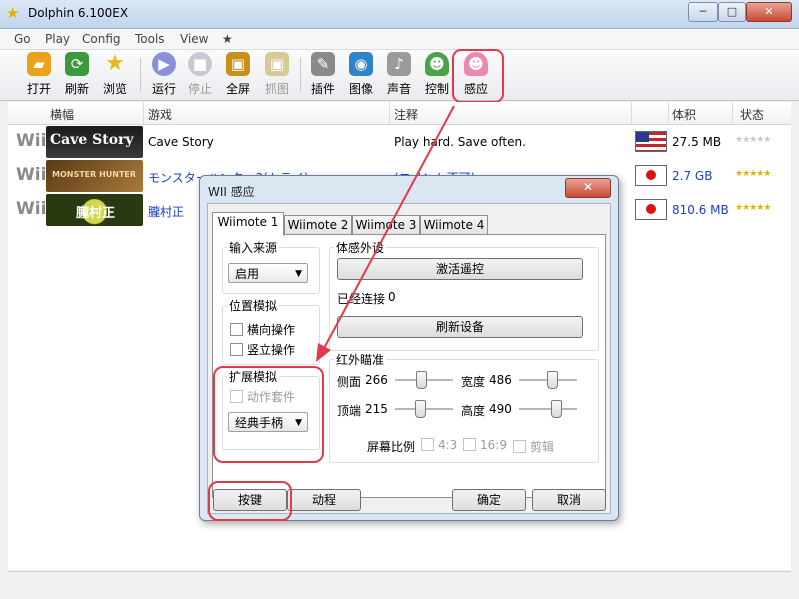  I want to click on arrow-line, so click(388, 229).